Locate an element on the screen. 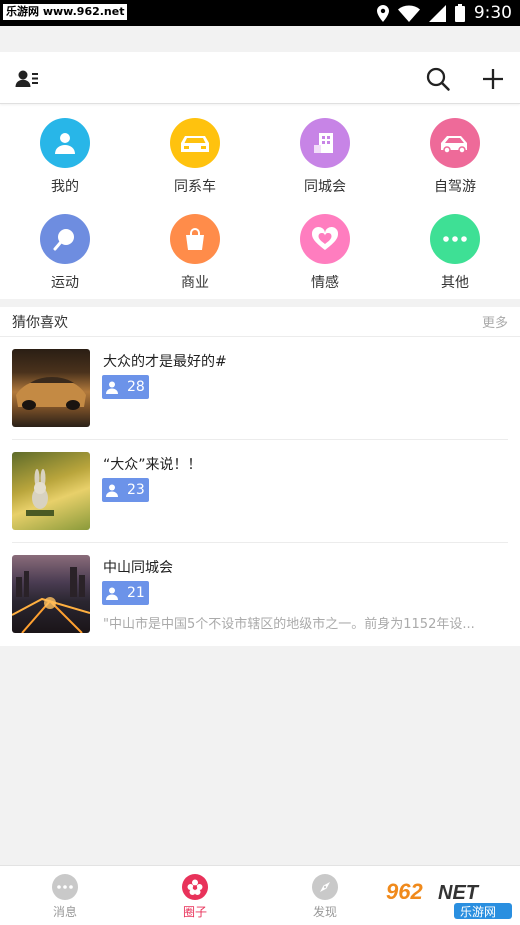 The image size is (520, 925). taxi-icon is located at coordinates (455, 143).